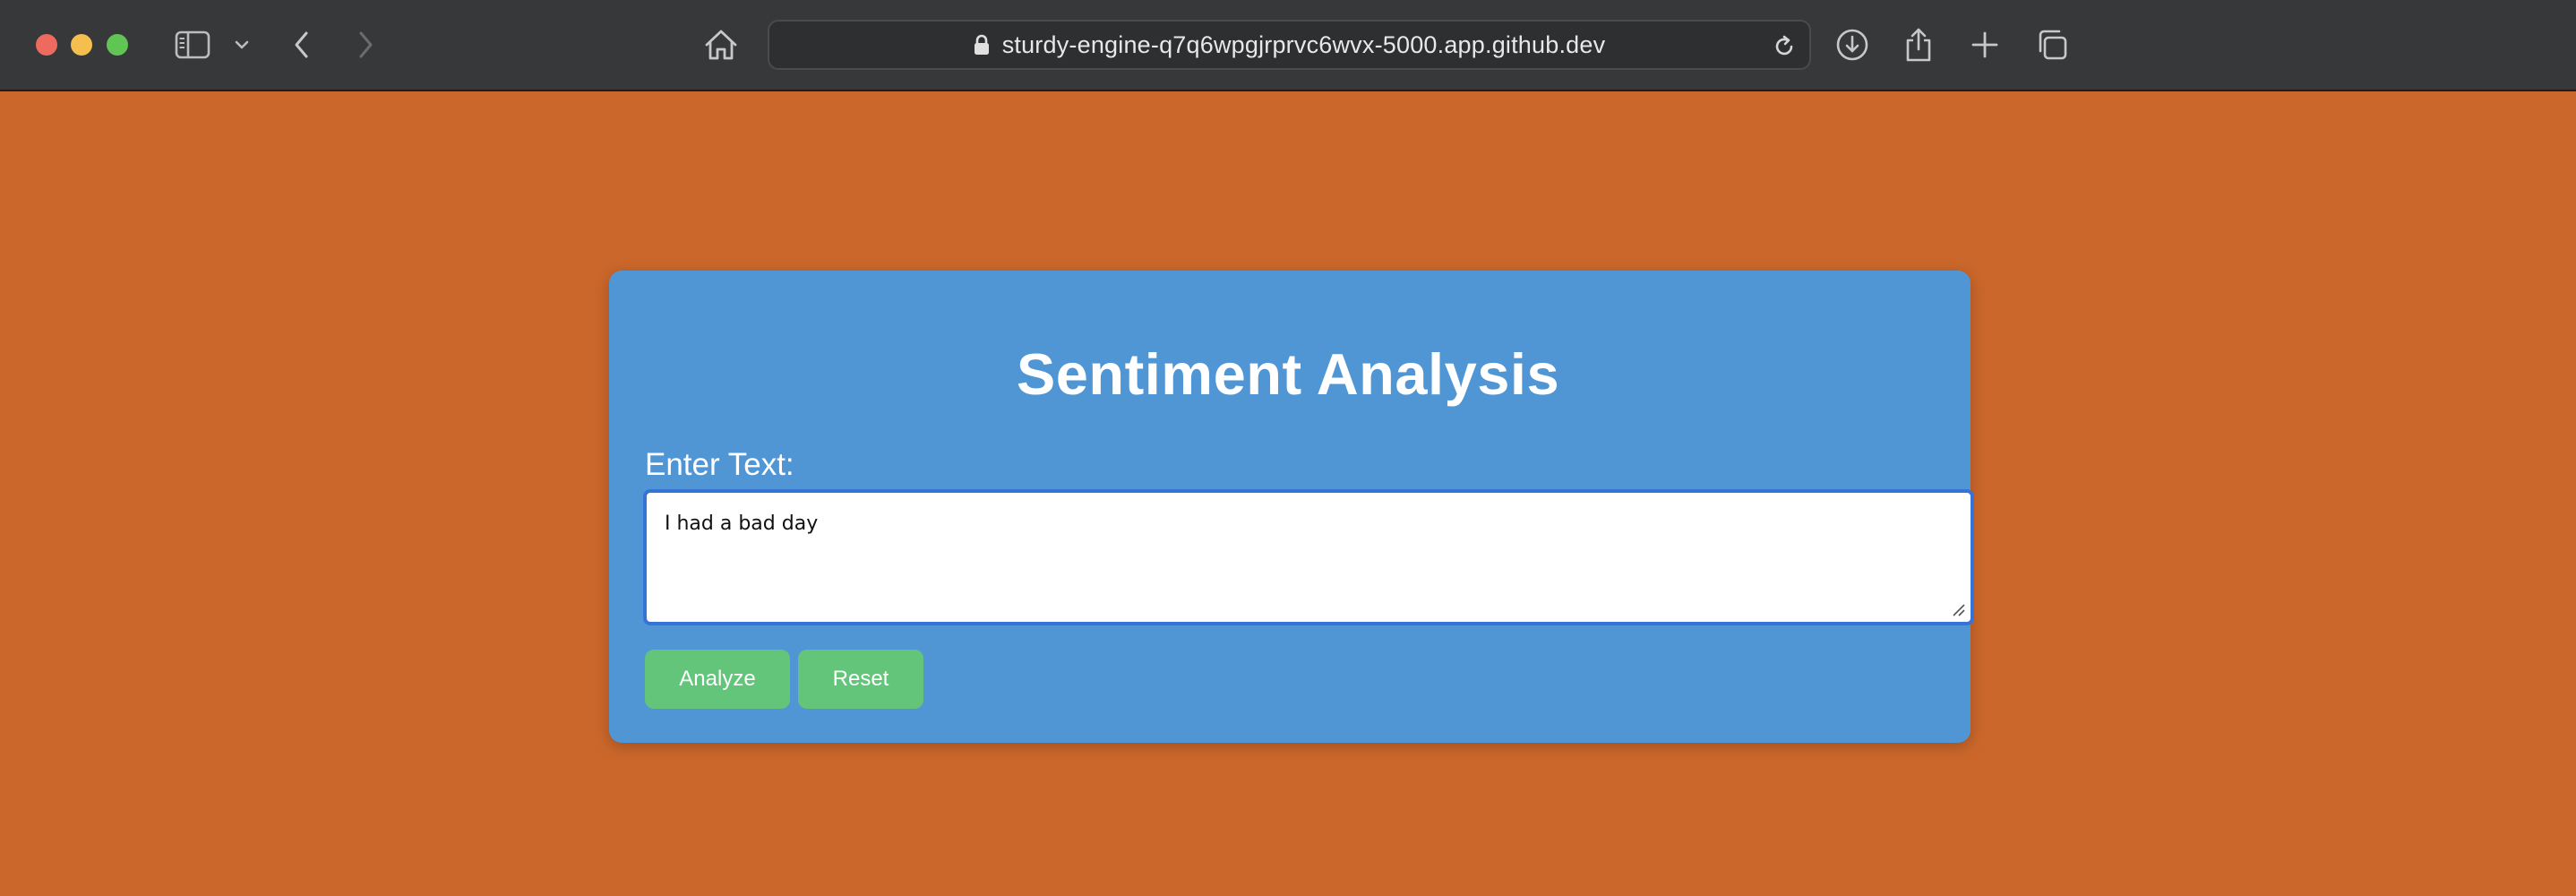  I want to click on download-icon, so click(1852, 45).